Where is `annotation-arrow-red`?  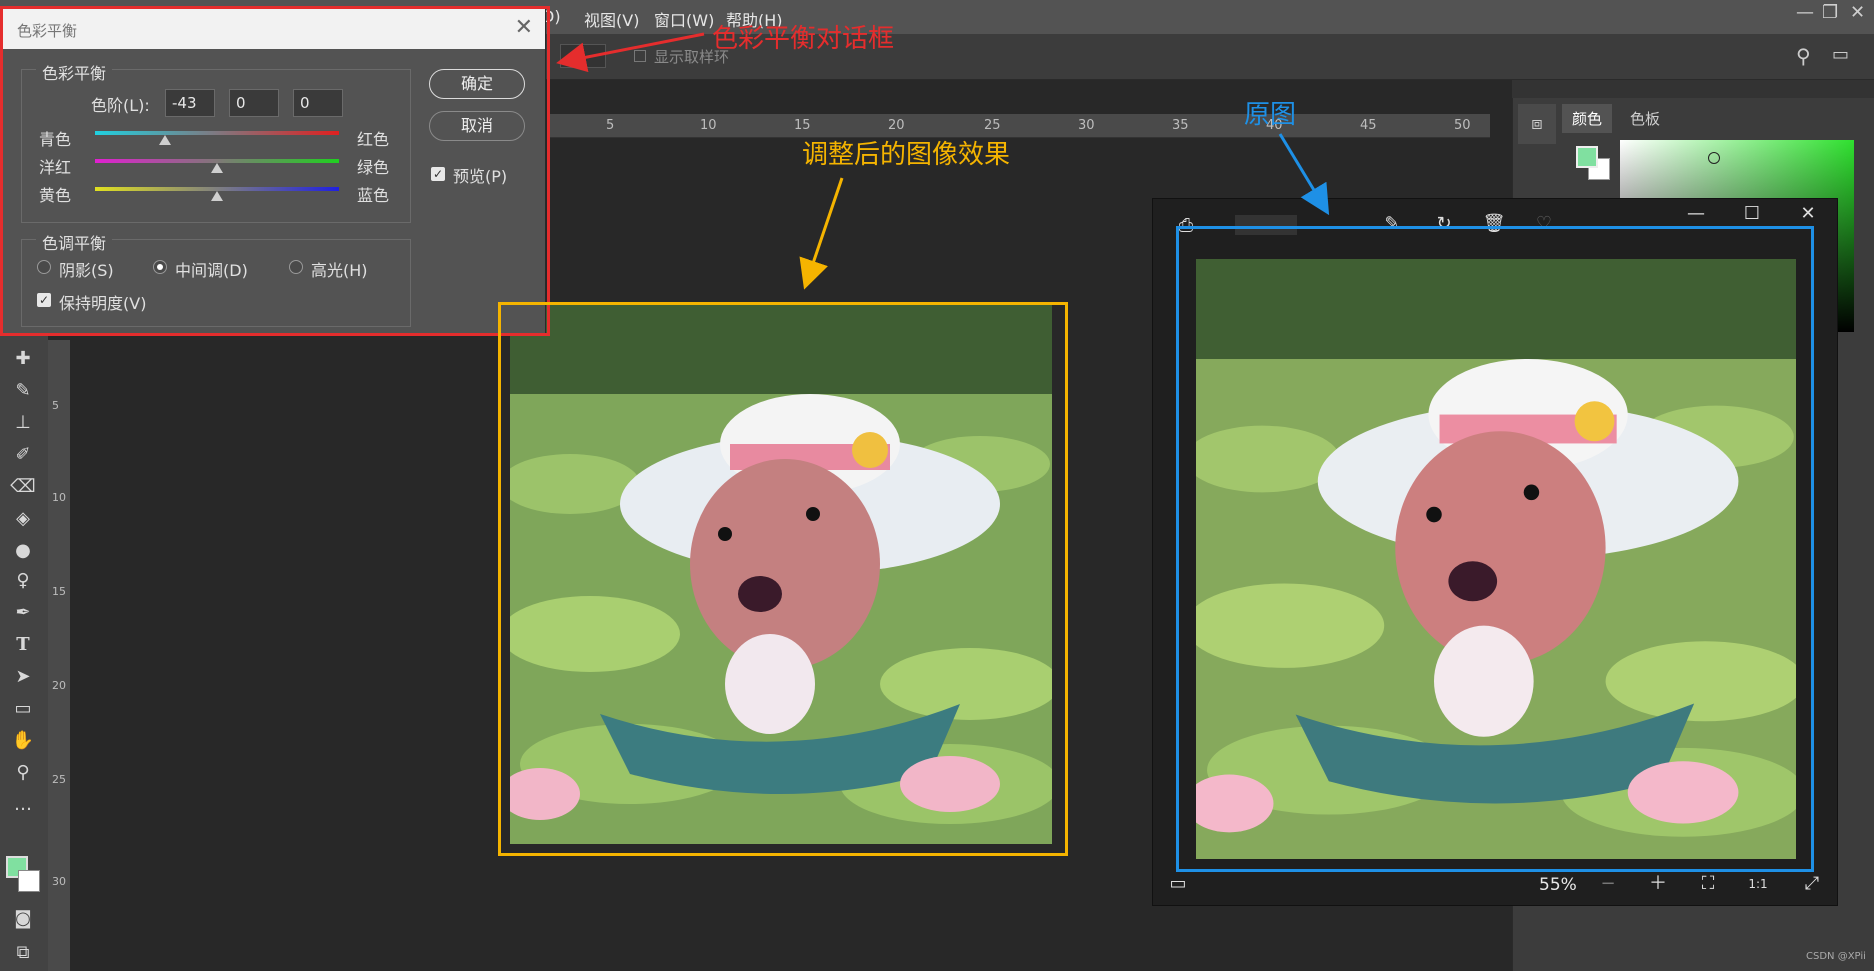
annotation-arrow-red is located at coordinates (630, 52).